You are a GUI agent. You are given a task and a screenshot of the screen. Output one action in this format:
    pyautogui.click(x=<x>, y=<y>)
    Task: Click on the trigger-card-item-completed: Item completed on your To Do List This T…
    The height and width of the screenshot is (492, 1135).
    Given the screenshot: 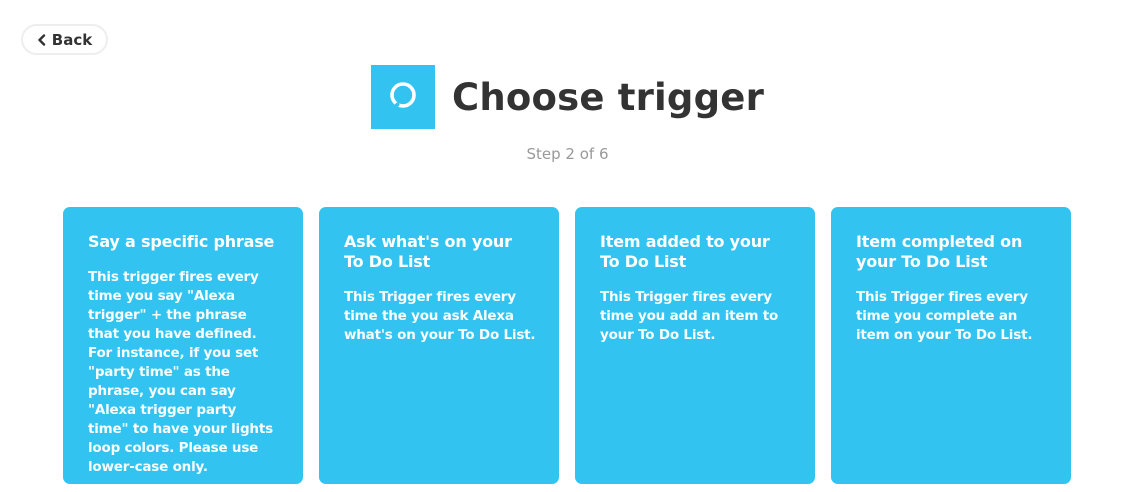 What is the action you would take?
    pyautogui.click(x=951, y=345)
    